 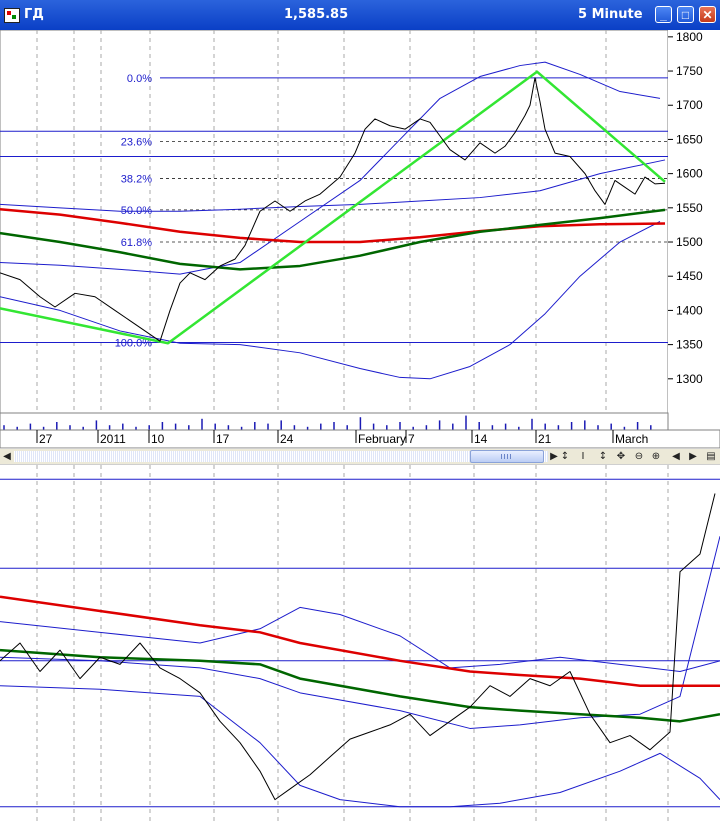 I want to click on toolbar-tool-3: ↕, so click(x=603, y=456).